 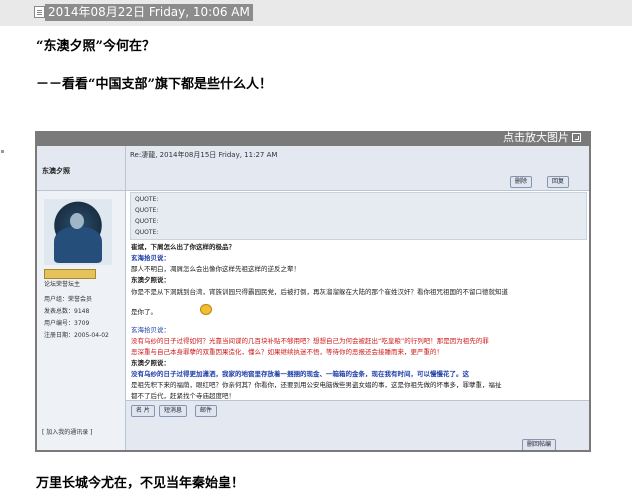 I want to click on post-icon, so click(x=39, y=12).